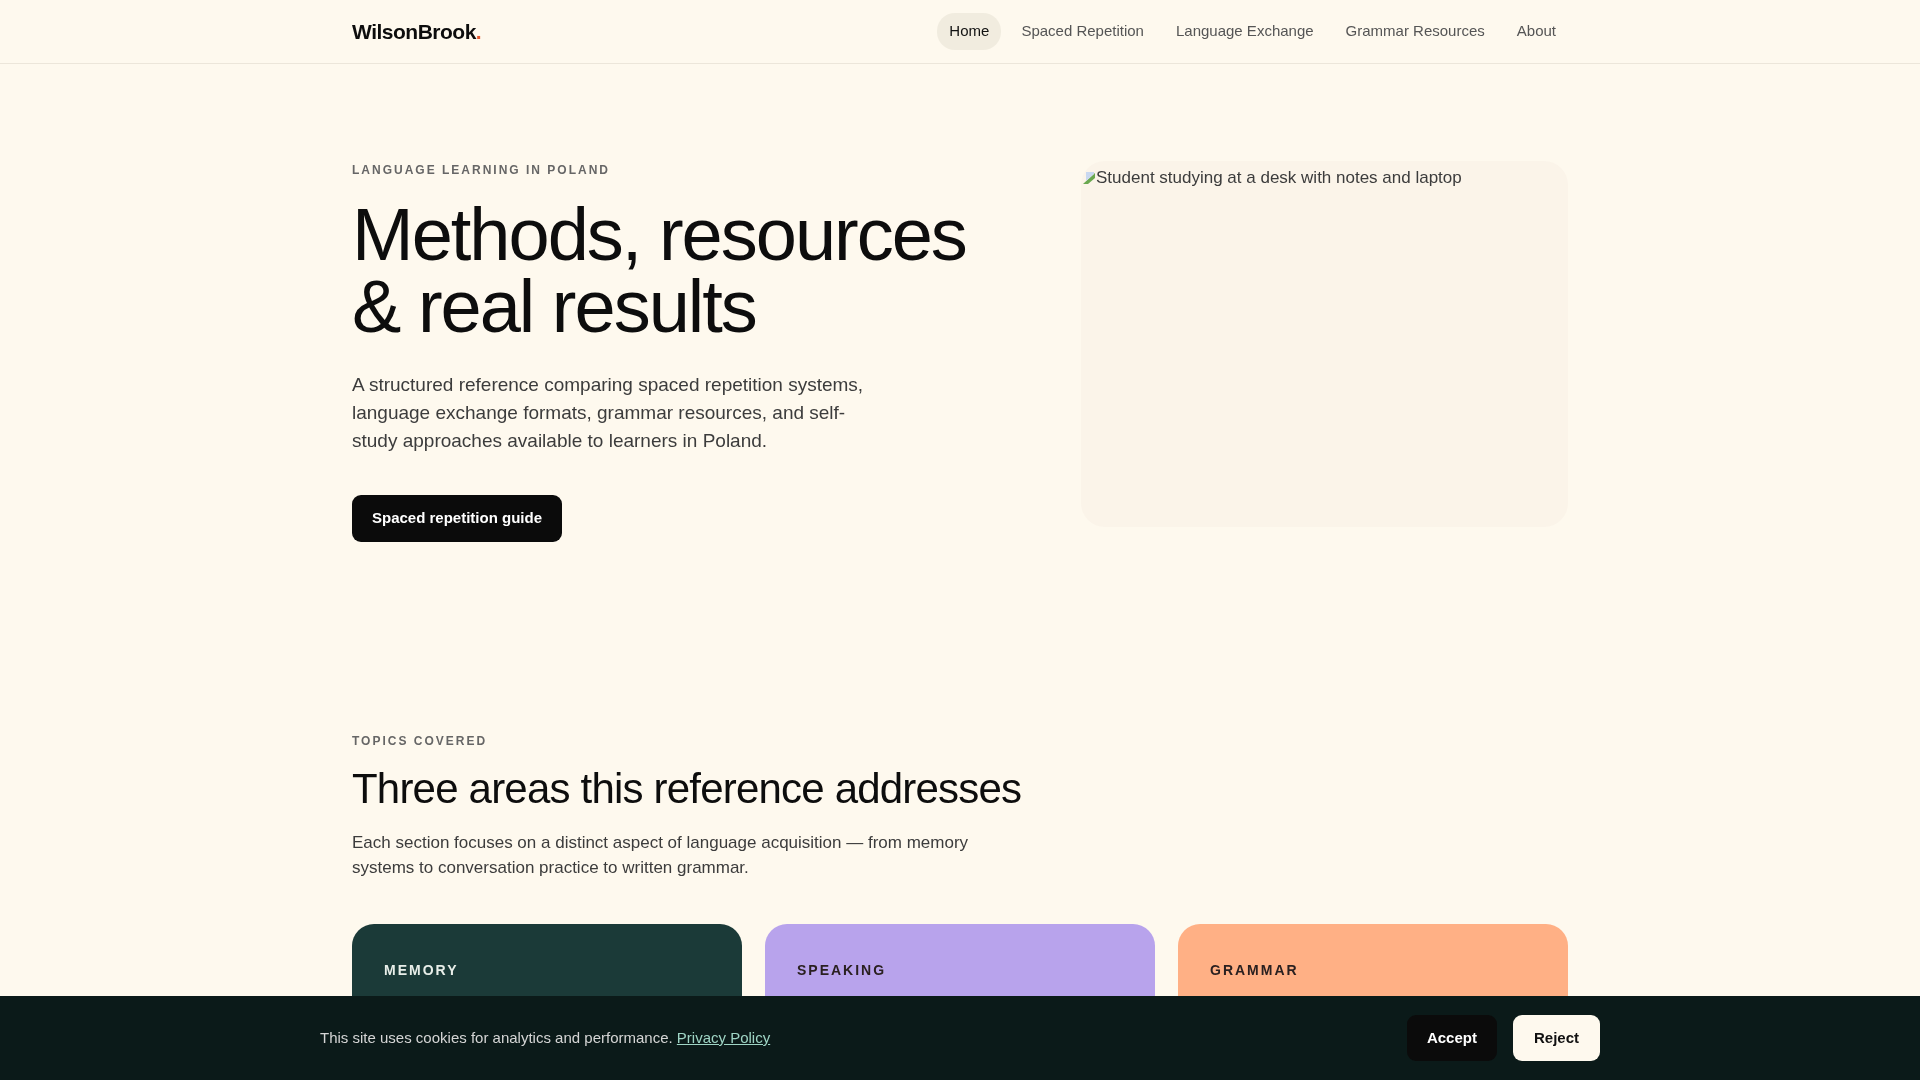 This screenshot has height=1080, width=1920. Describe the element at coordinates (457, 518) in the screenshot. I see `guide-button: Spaced repetition guide` at that location.